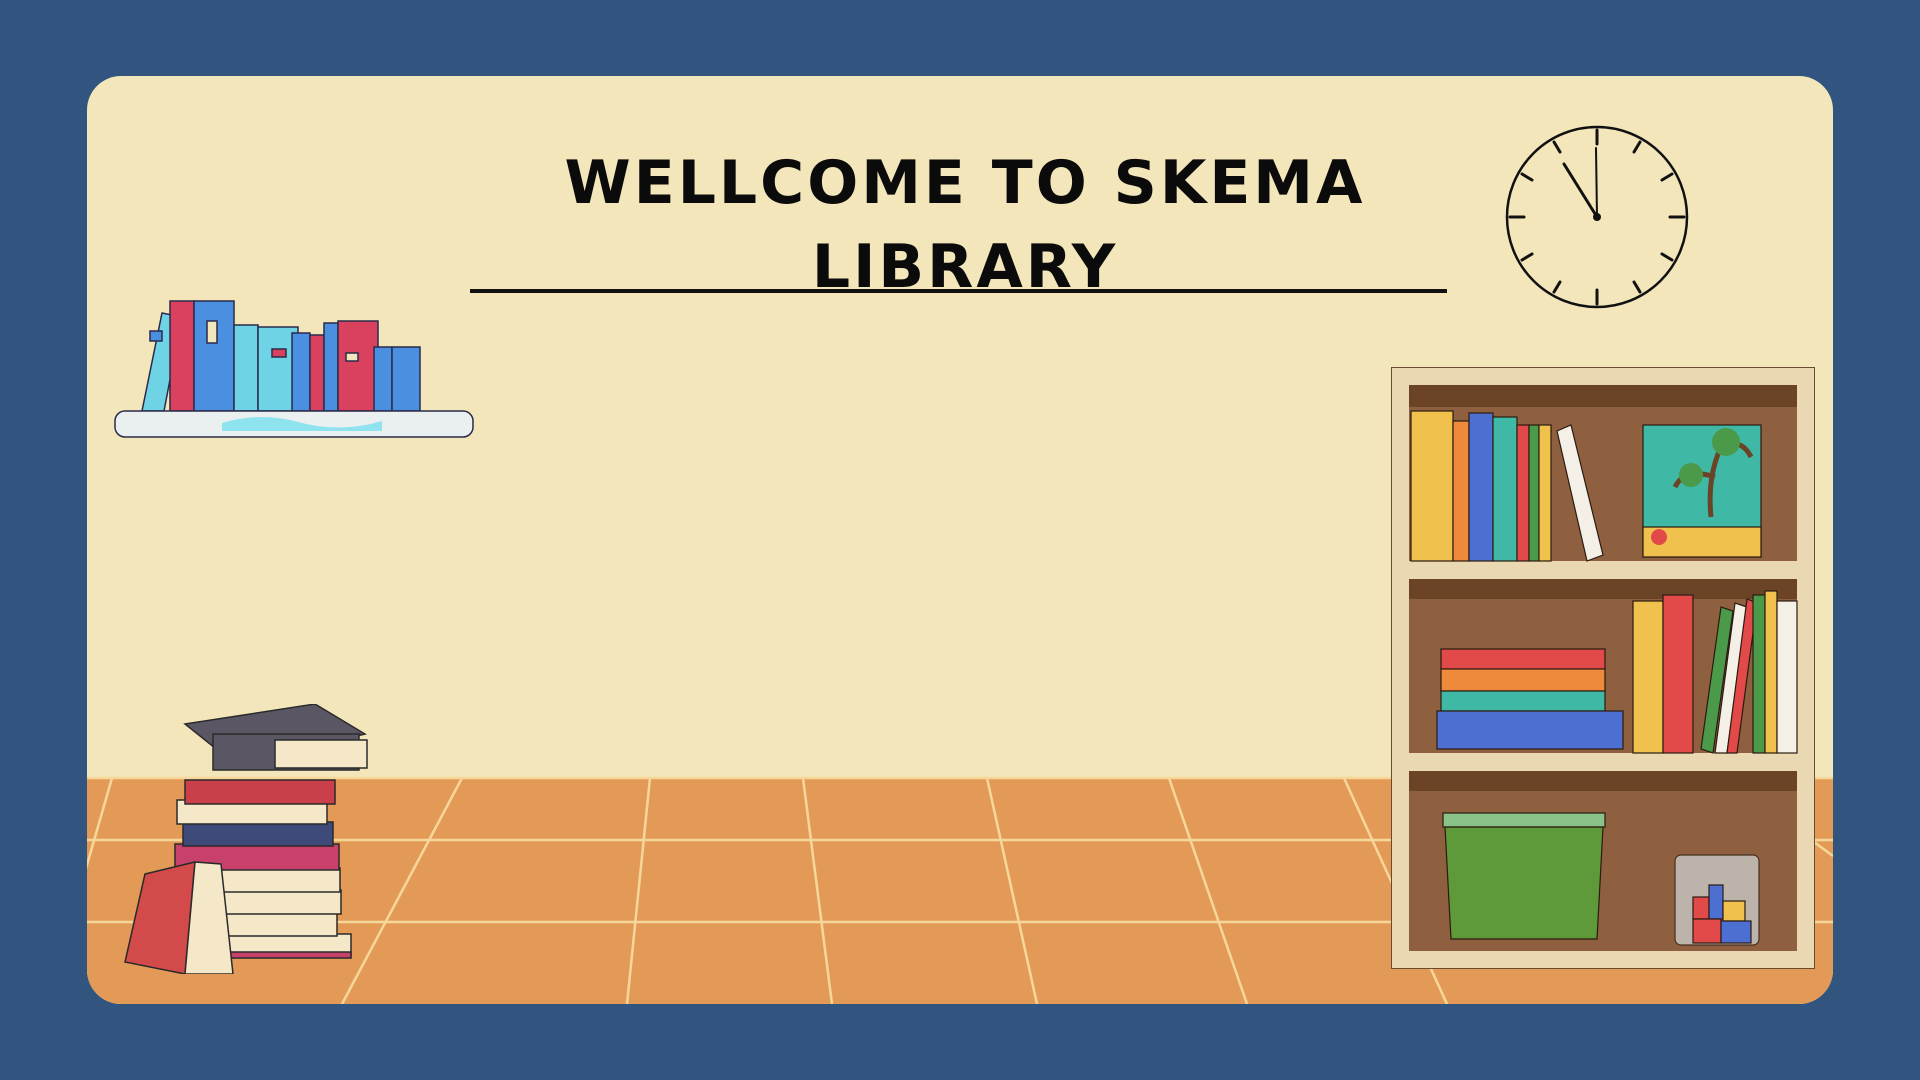 The height and width of the screenshot is (1080, 1920). What do you see at coordinates (1597, 217) in the screenshot?
I see `clock-icon` at bounding box center [1597, 217].